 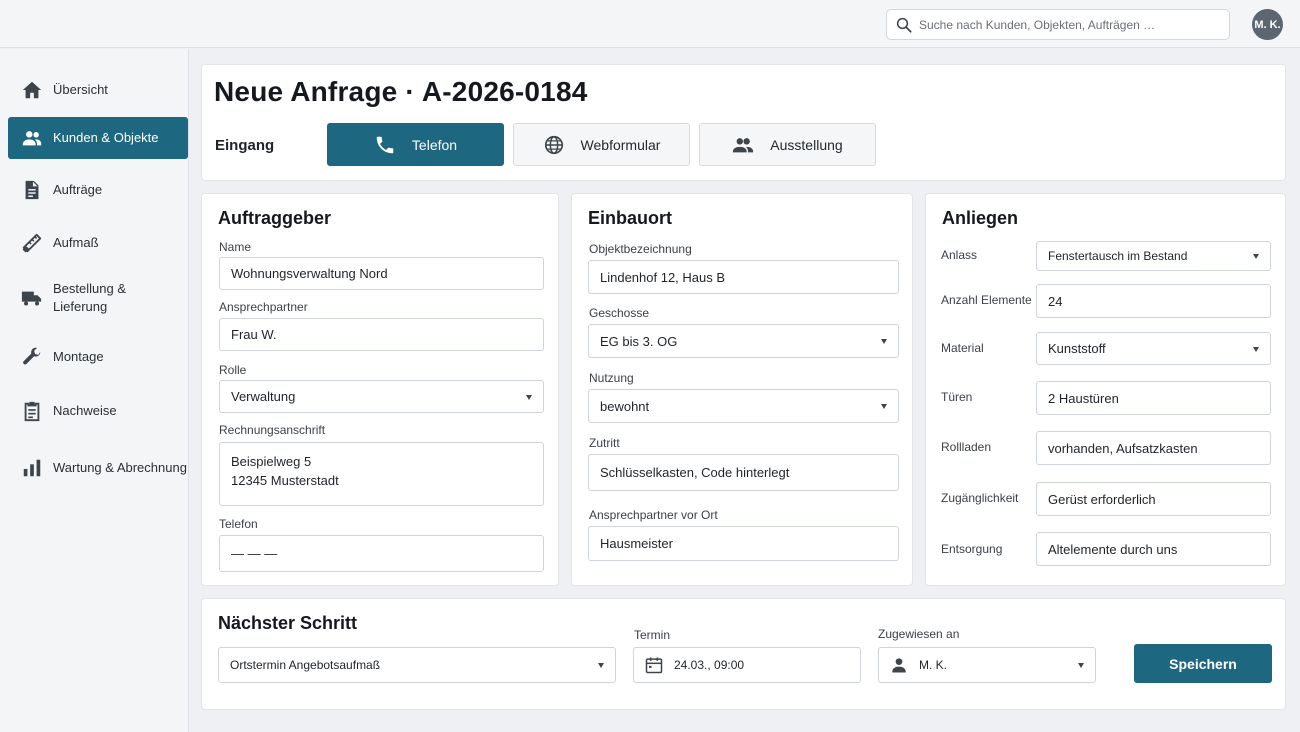 I want to click on billing-address-field: Beispielweg 5 12345 Musterstadt, so click(x=381, y=474).